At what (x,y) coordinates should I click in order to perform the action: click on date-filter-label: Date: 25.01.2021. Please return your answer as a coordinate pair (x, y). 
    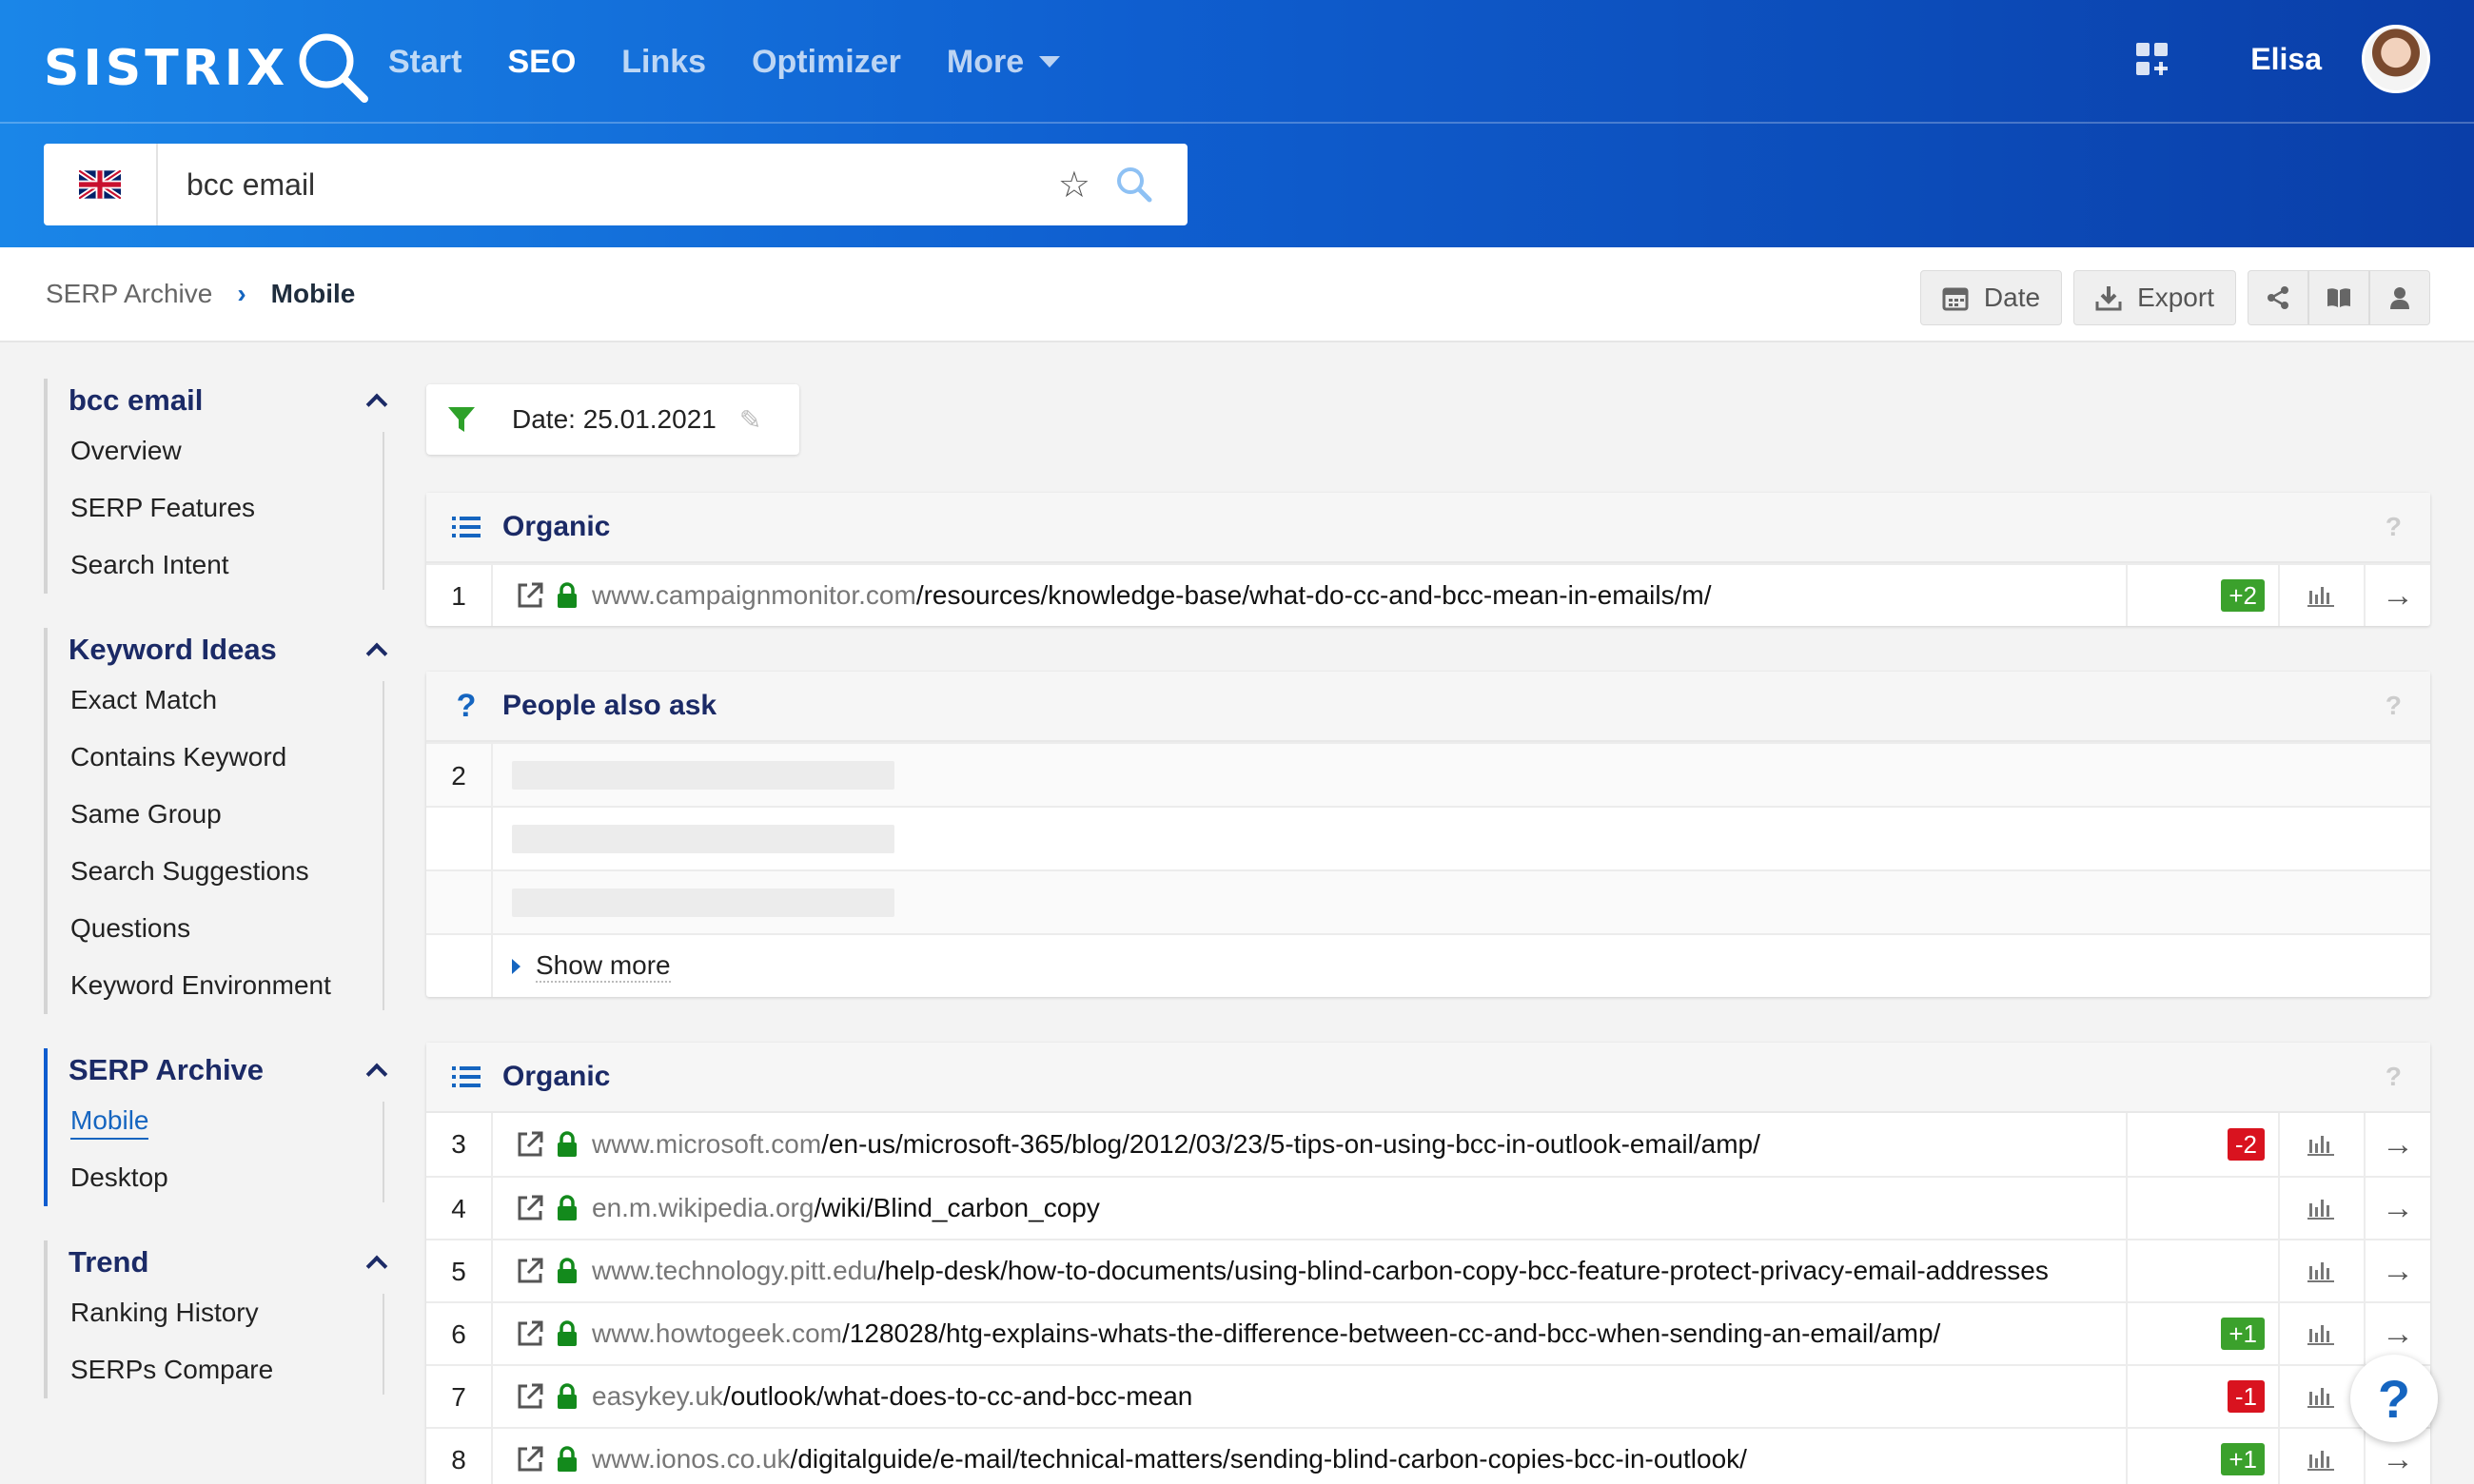
    Looking at the image, I should click on (615, 419).